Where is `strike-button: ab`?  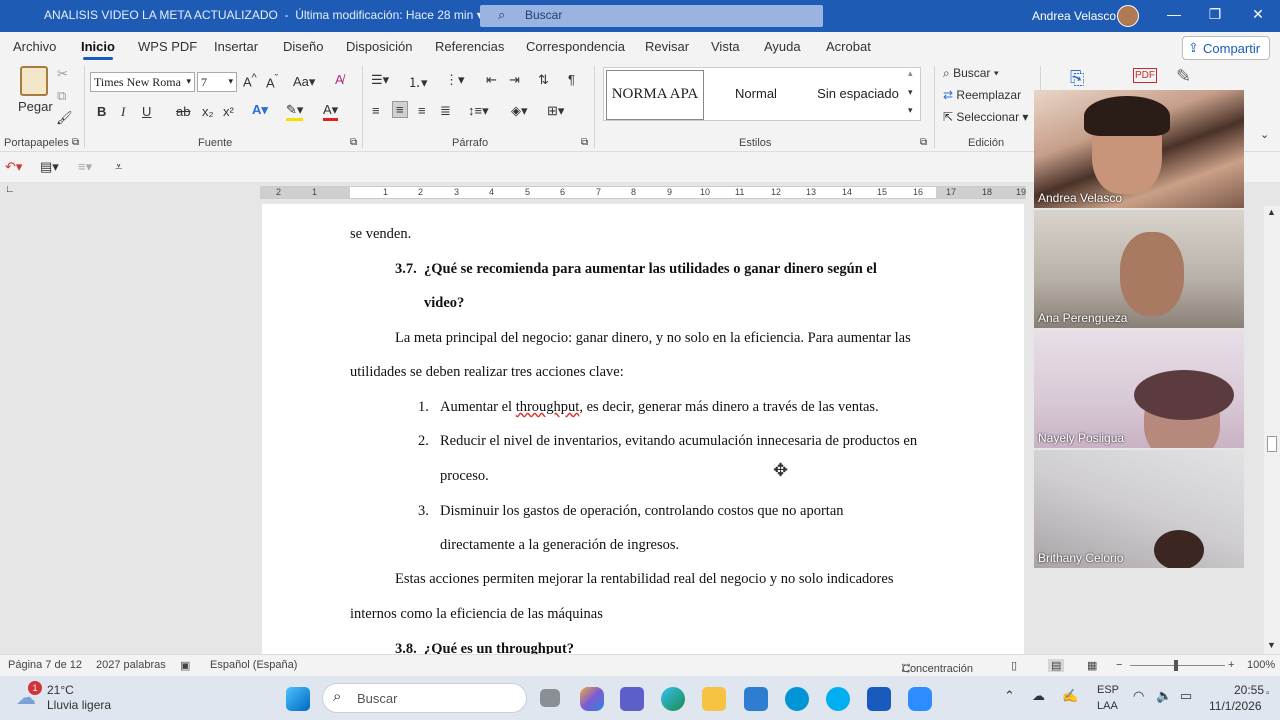
strike-button: ab is located at coordinates (183, 111).